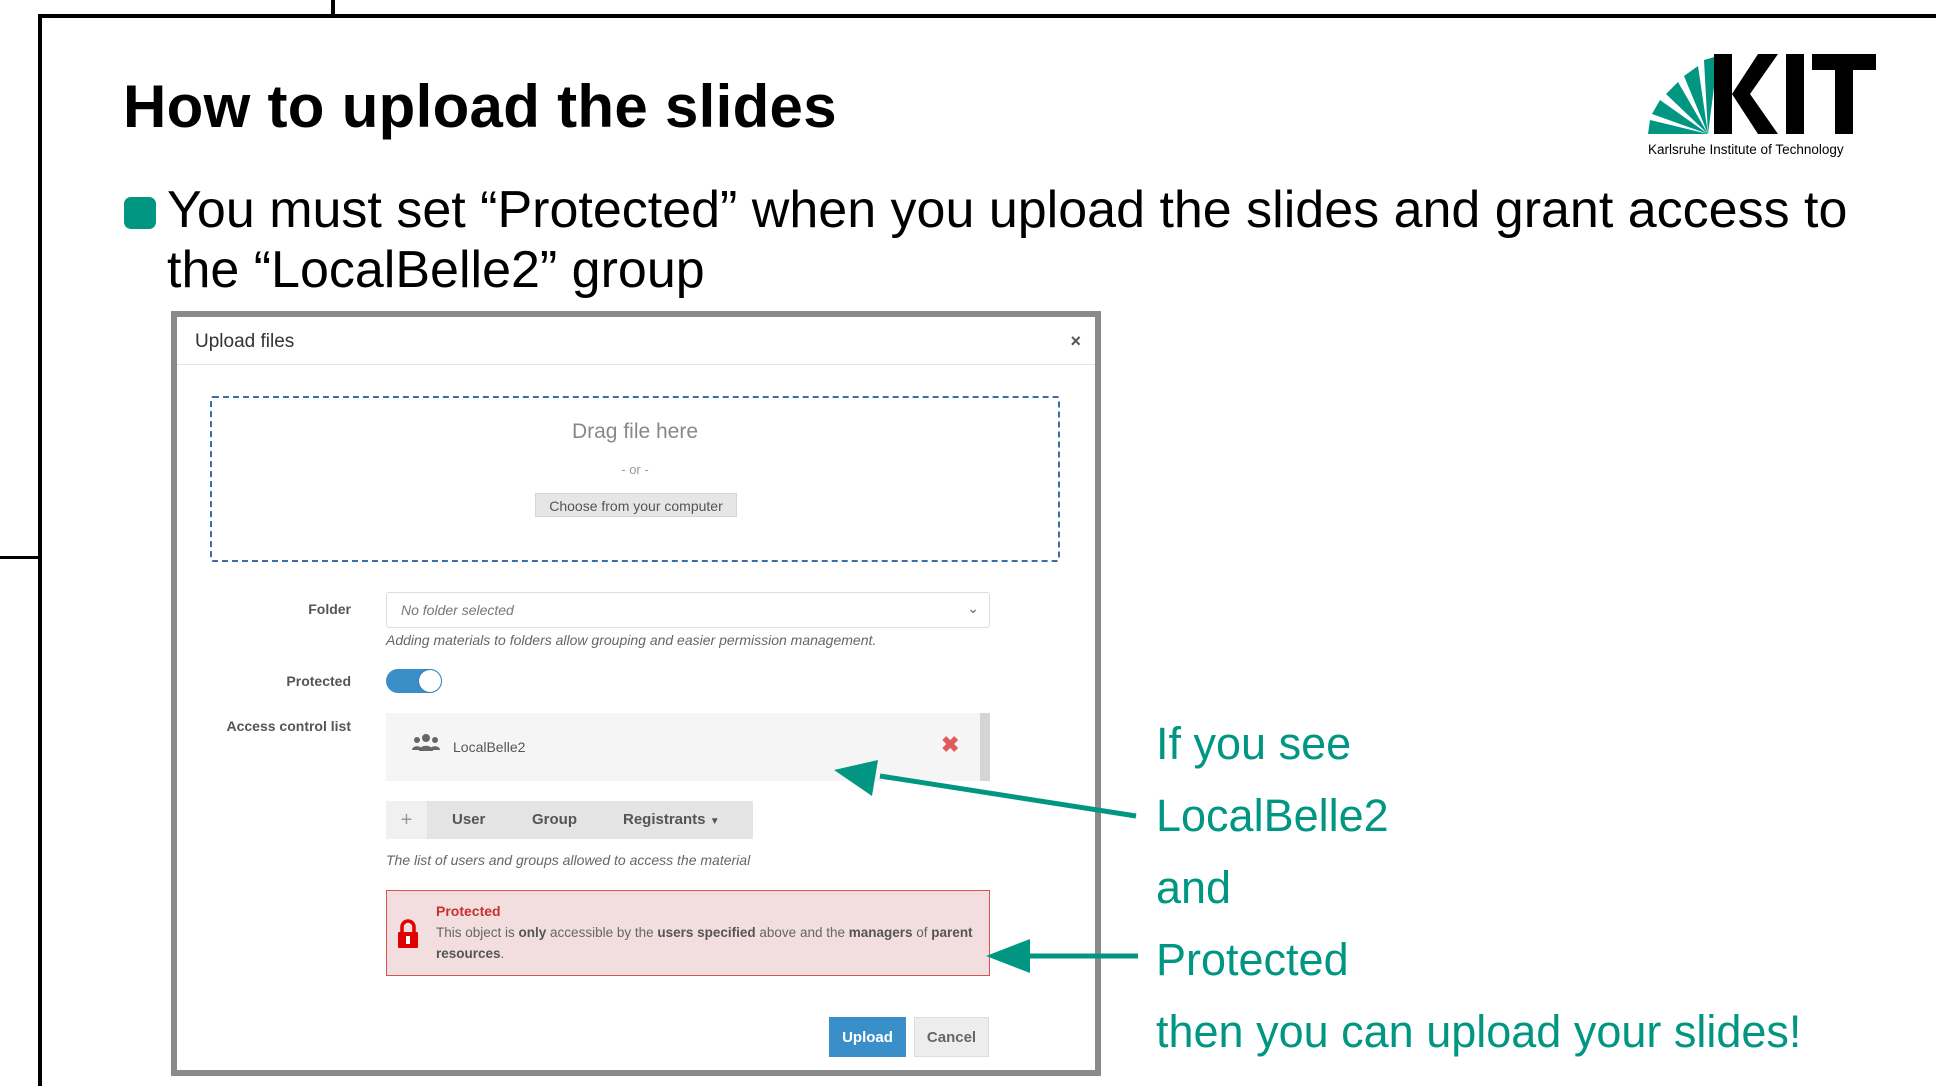  Describe the element at coordinates (635, 431) in the screenshot. I see `dropzone-title: Drag file here` at that location.